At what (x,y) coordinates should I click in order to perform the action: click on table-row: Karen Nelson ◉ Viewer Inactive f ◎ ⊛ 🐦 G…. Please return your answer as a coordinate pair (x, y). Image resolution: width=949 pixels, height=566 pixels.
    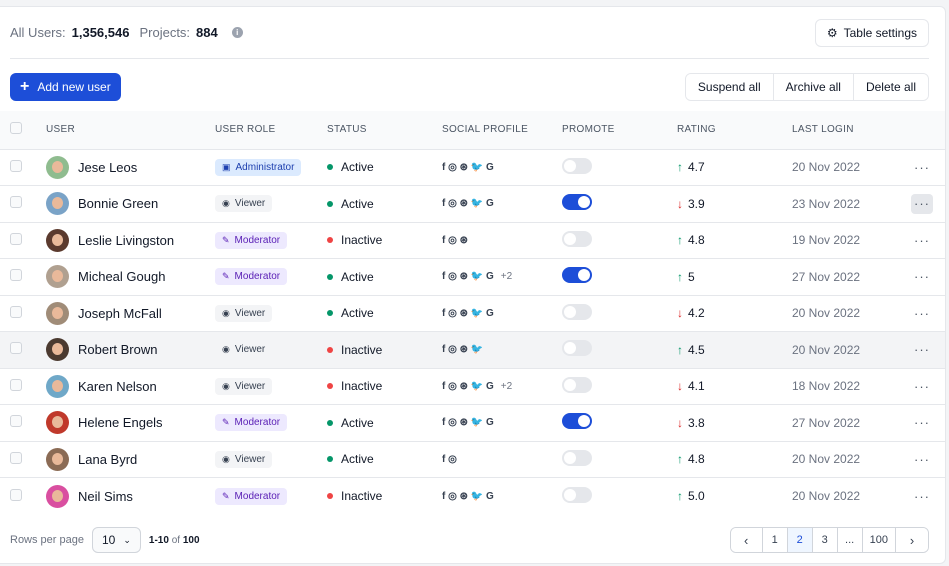
    Looking at the image, I should click on (472, 386).